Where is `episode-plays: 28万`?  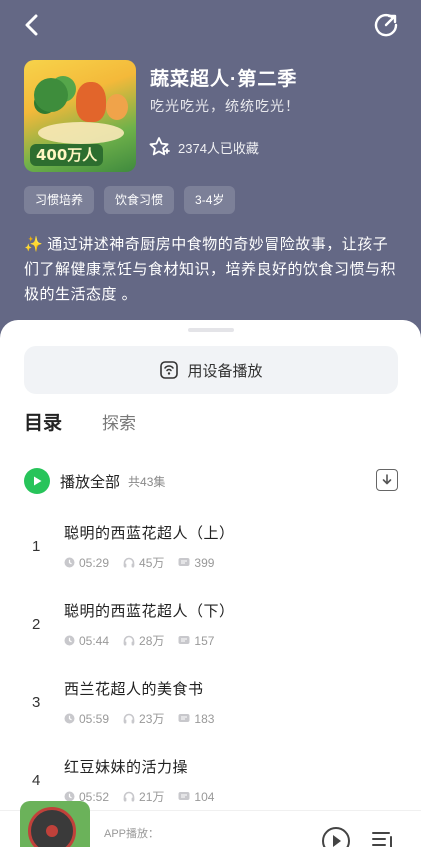
episode-plays: 28万 is located at coordinates (152, 641).